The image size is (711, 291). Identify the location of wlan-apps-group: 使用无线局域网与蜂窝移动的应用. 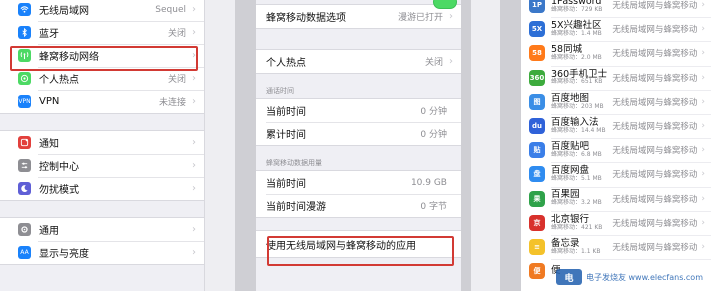
(358, 244).